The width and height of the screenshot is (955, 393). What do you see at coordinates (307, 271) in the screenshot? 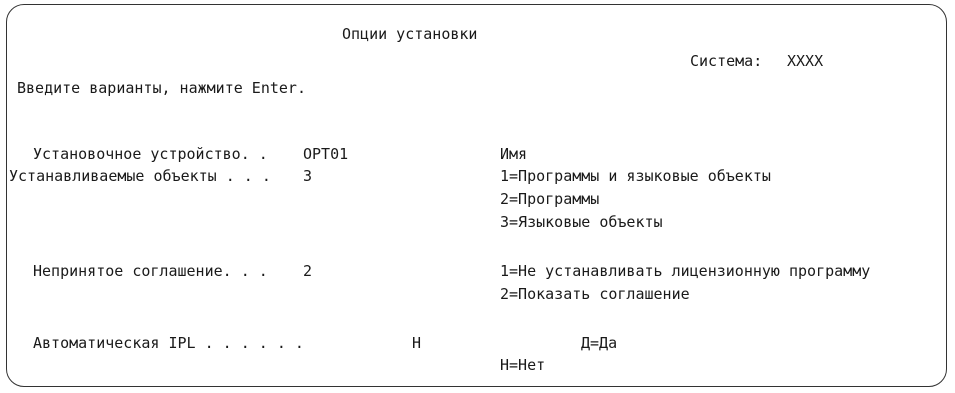
I see `unaccepted-agreement-input: 2` at bounding box center [307, 271].